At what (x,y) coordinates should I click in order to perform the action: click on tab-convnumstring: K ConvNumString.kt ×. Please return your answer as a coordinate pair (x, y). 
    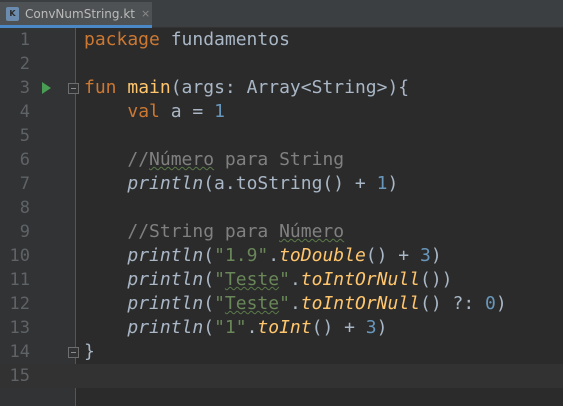
    Looking at the image, I should click on (76, 15).